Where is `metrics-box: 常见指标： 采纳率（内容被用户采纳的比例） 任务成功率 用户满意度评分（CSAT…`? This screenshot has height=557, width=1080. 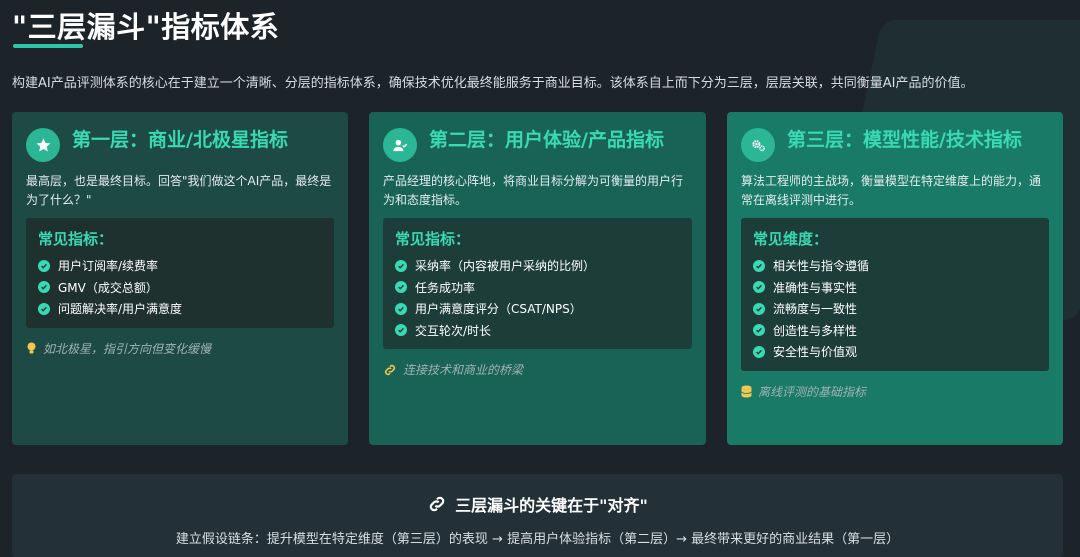 metrics-box: 常见指标： 采纳率（内容被用户采纳的比例） 任务成功率 用户满意度评分（CSAT… is located at coordinates (537, 283).